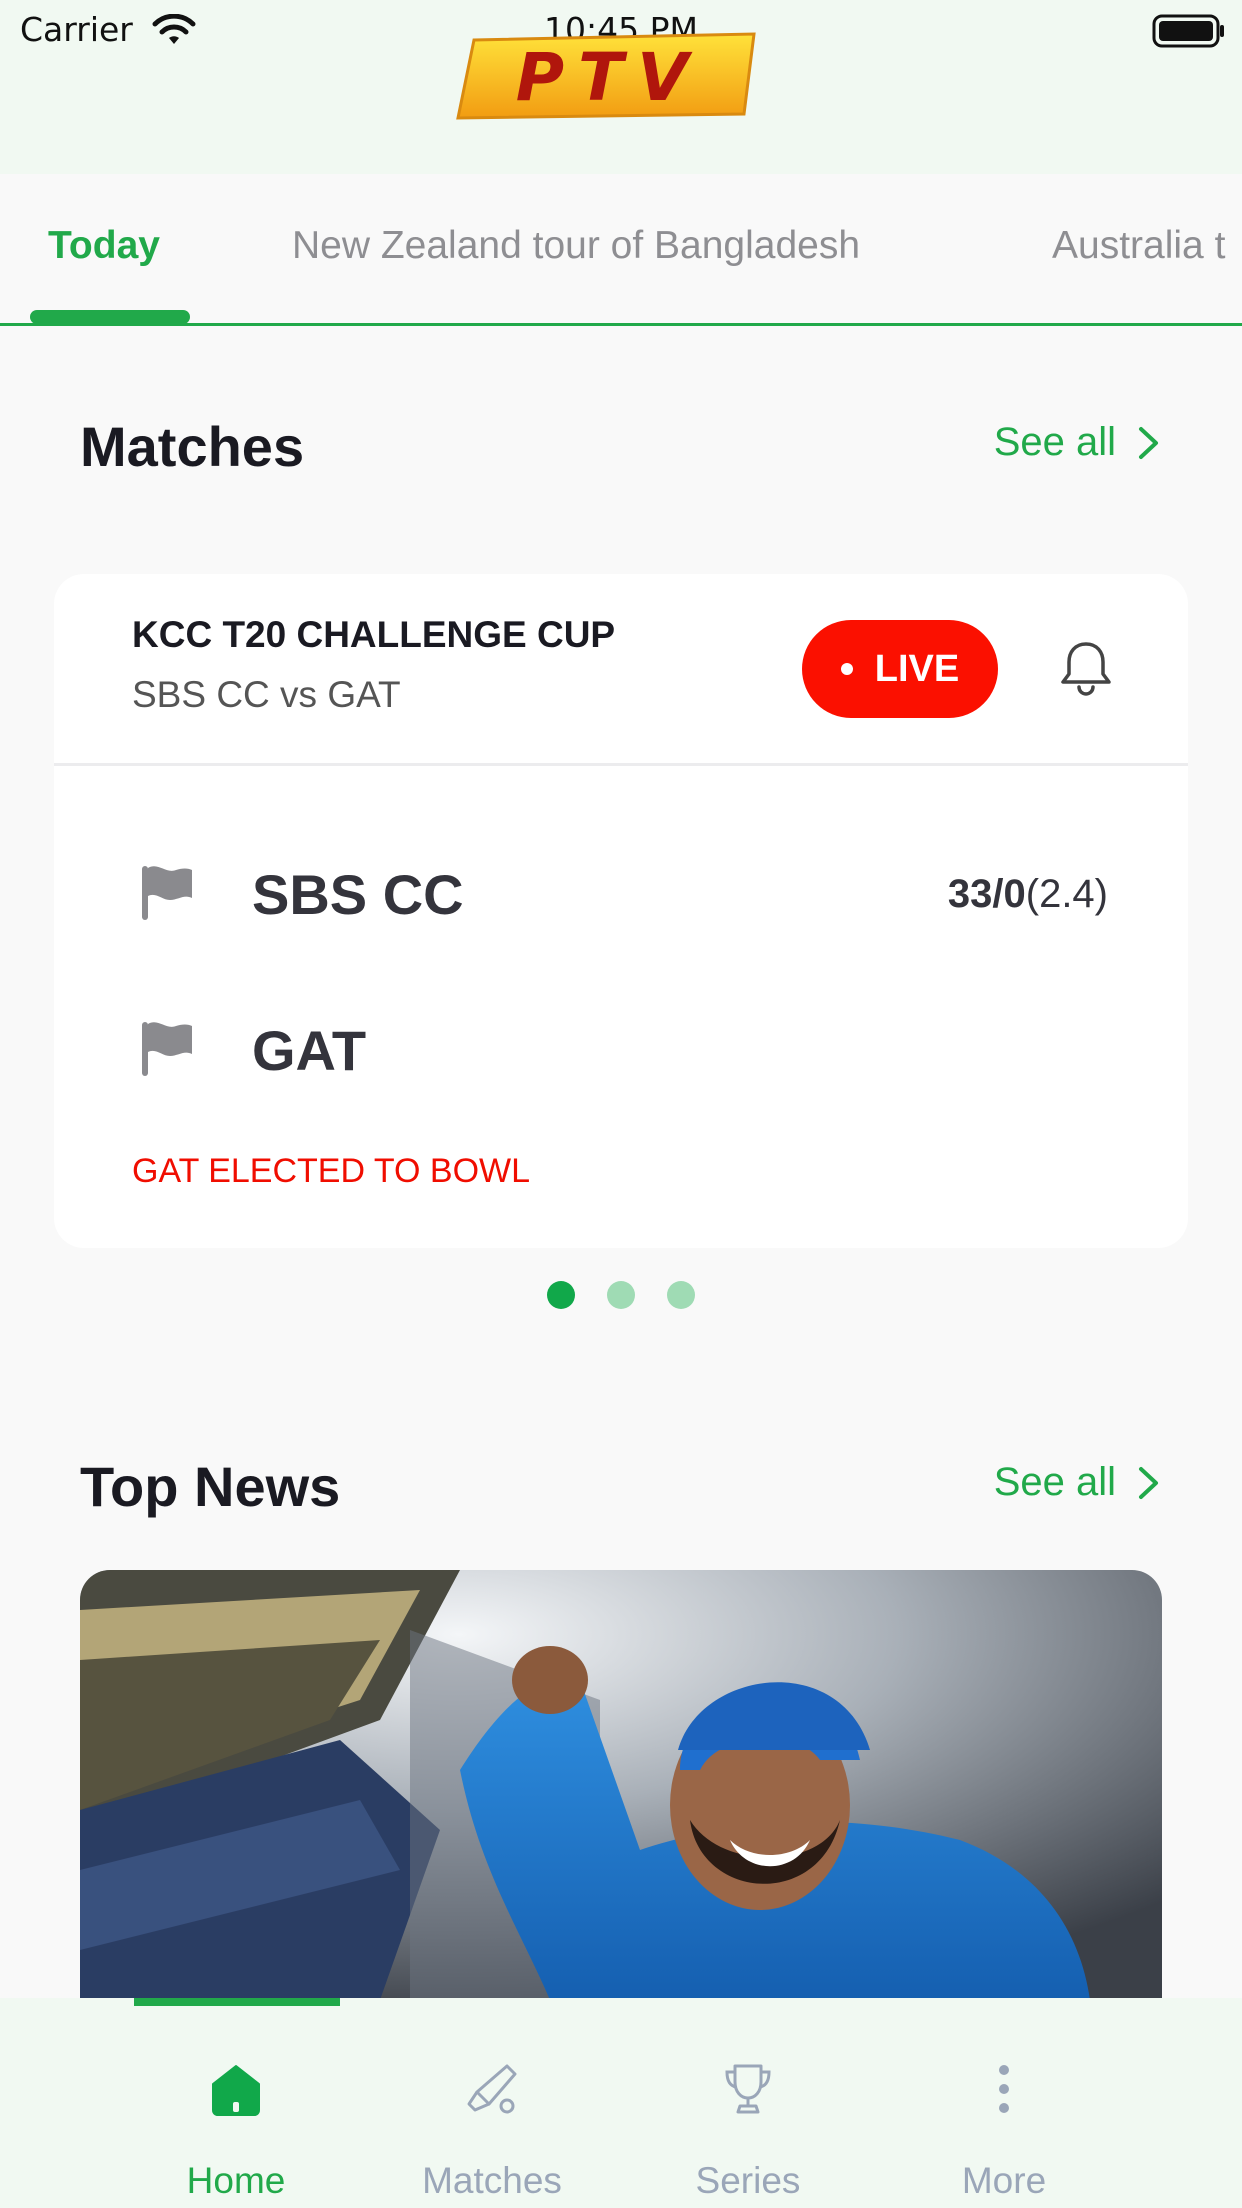 The width and height of the screenshot is (1242, 2208). What do you see at coordinates (846, 669) in the screenshot?
I see `live-dot` at bounding box center [846, 669].